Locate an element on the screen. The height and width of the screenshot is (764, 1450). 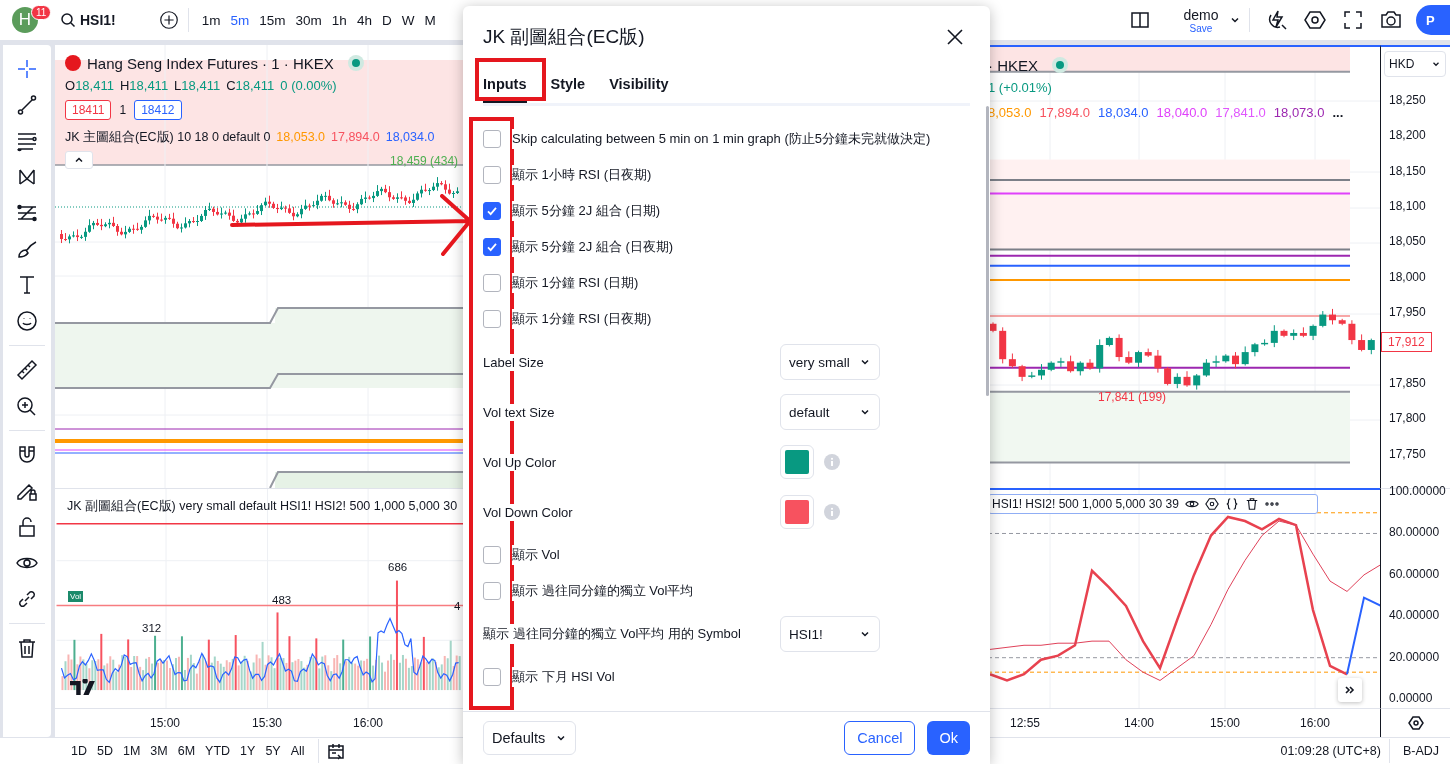
interval-button: 1h is located at coordinates (339, 20).